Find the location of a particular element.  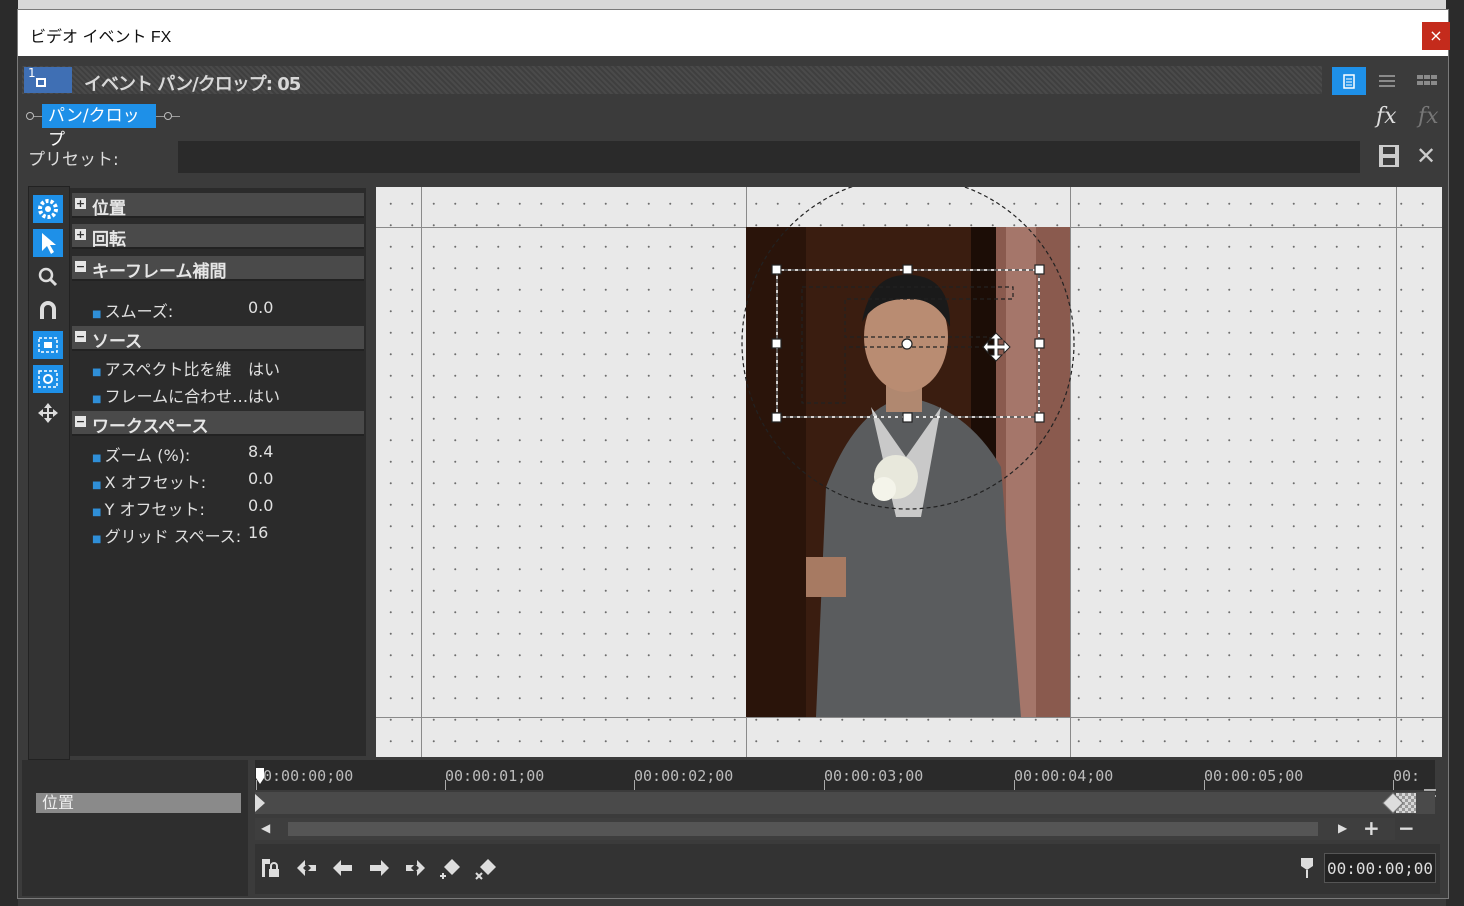

prop-name: スムーズ: is located at coordinates (139, 311).